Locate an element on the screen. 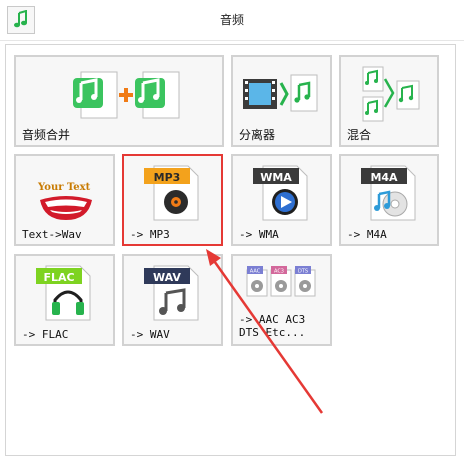  title-bar: 音频 is located at coordinates (232, 20).